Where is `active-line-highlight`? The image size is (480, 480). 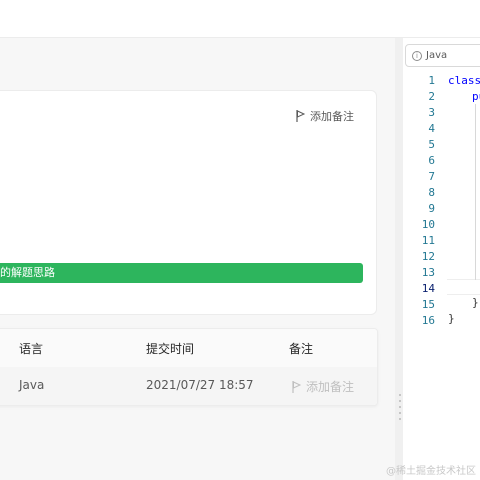 active-line-highlight is located at coordinates (463, 287).